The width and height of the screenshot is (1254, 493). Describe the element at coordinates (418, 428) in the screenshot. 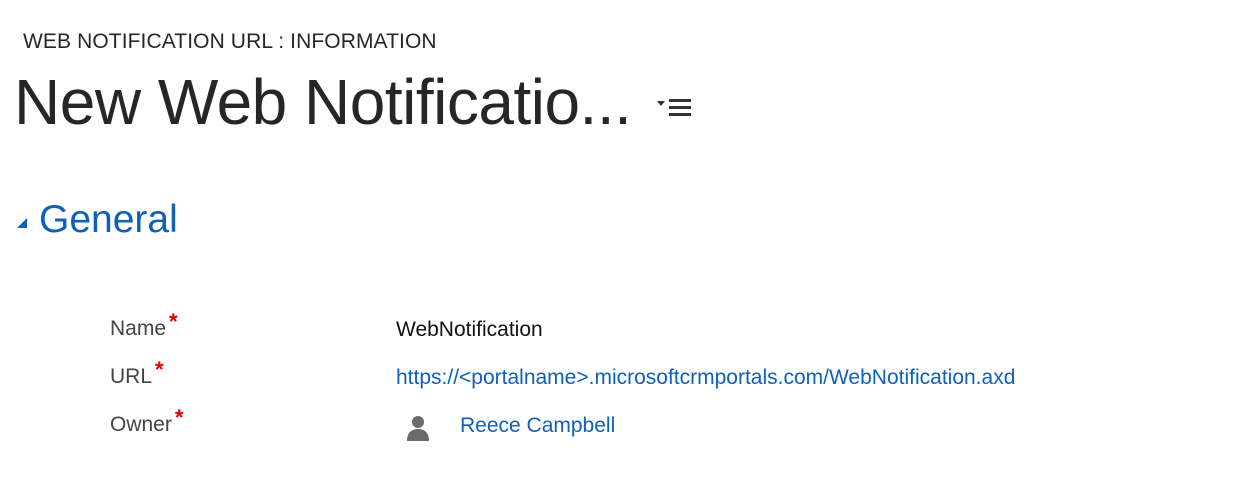

I see `user-icon` at that location.